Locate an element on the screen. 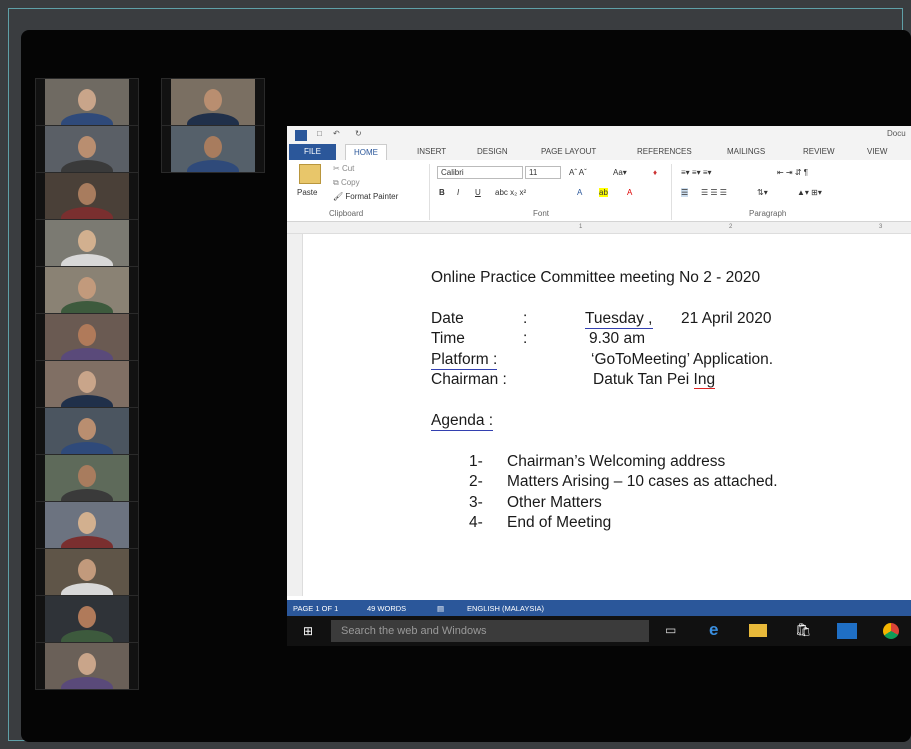 This screenshot has width=911, height=749. ruler-mark: 2 is located at coordinates (731, 227).